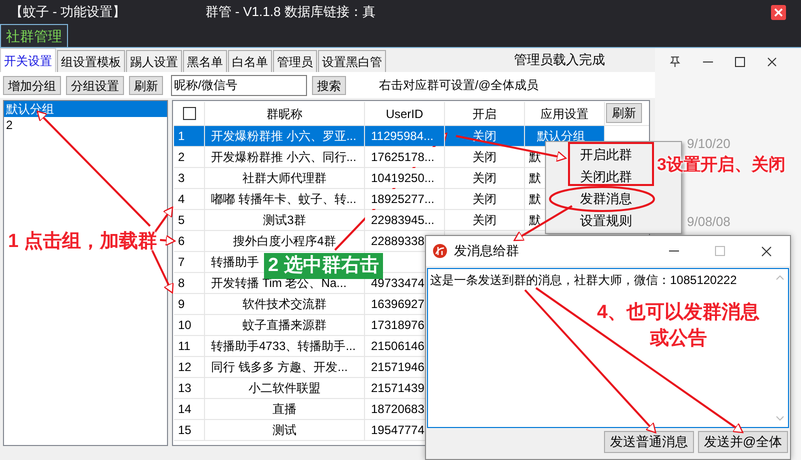 The image size is (801, 460). Describe the element at coordinates (91, 61) in the screenshot. I see `tab: 组设置模板` at that location.